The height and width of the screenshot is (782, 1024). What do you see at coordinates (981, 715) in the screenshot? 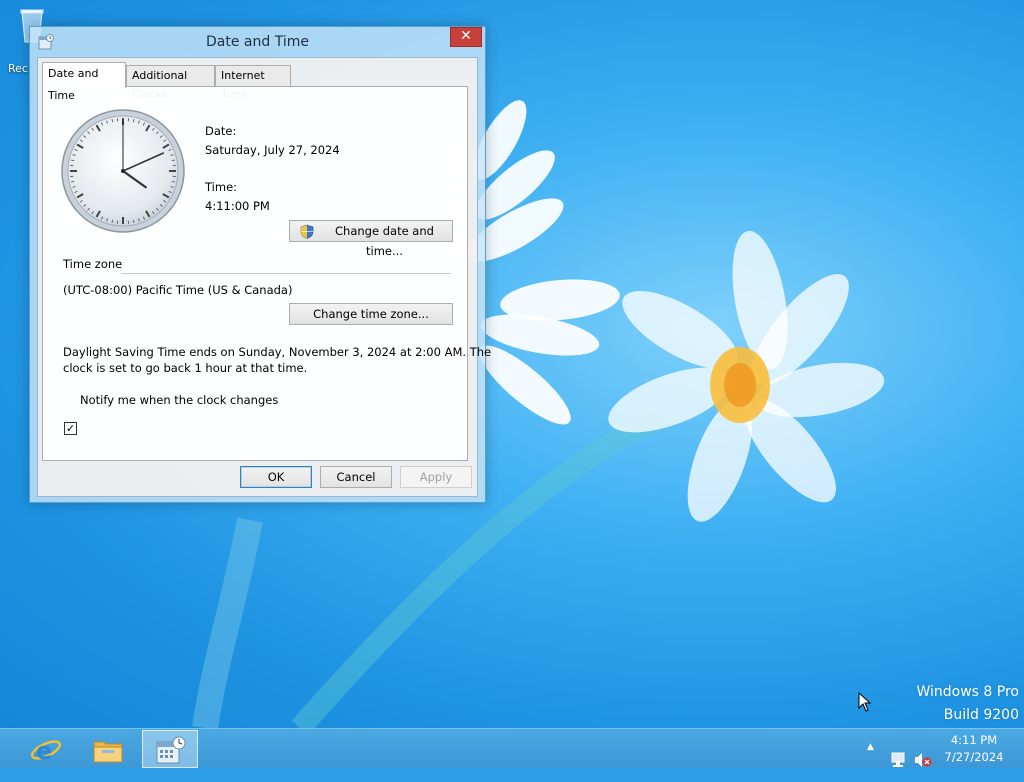
I see `windows-build-watermark: Build 9200` at bounding box center [981, 715].